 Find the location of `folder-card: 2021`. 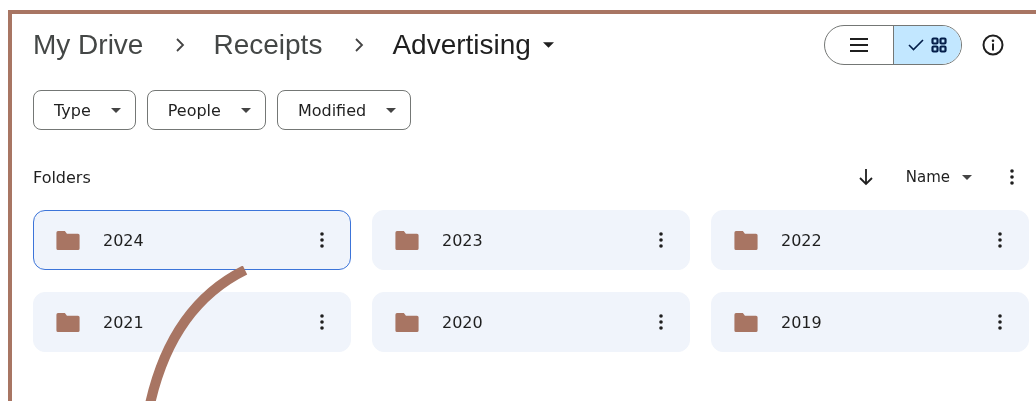

folder-card: 2021 is located at coordinates (192, 322).